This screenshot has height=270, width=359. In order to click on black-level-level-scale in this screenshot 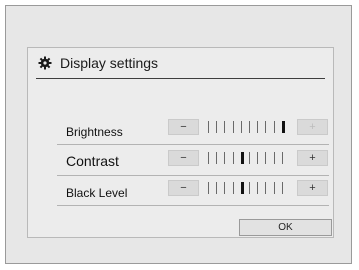, I will do `click(250, 188)`.